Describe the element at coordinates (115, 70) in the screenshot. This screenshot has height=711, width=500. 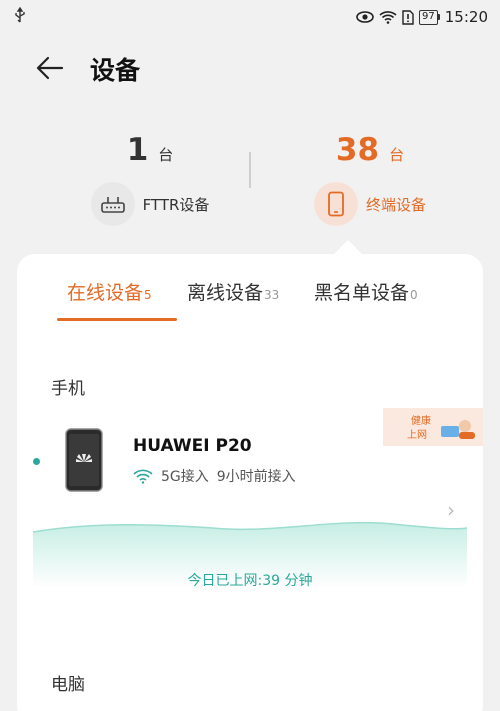
I see `page-title: 设备` at that location.